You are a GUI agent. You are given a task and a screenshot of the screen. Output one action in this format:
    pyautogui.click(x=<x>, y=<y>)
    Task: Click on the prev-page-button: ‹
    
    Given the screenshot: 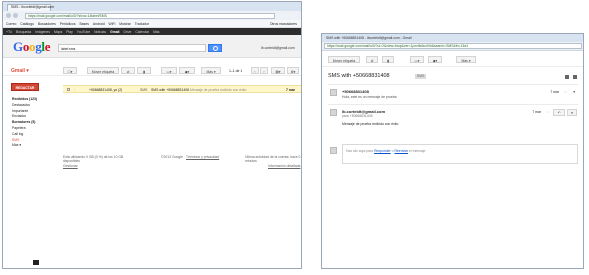 What is the action you would take?
    pyautogui.click(x=255, y=70)
    